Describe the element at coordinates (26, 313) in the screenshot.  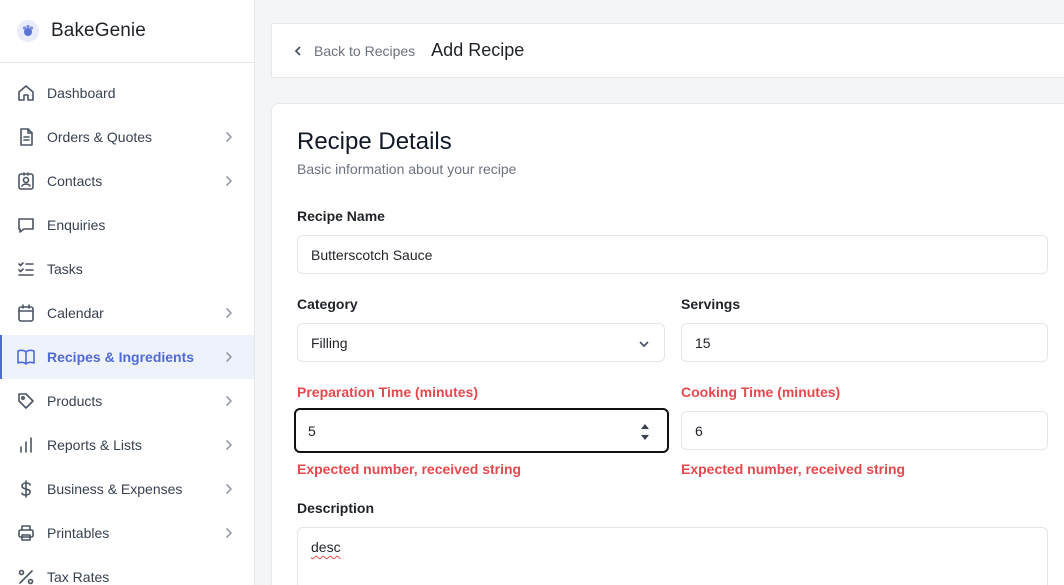
I see `calendar-icon` at that location.